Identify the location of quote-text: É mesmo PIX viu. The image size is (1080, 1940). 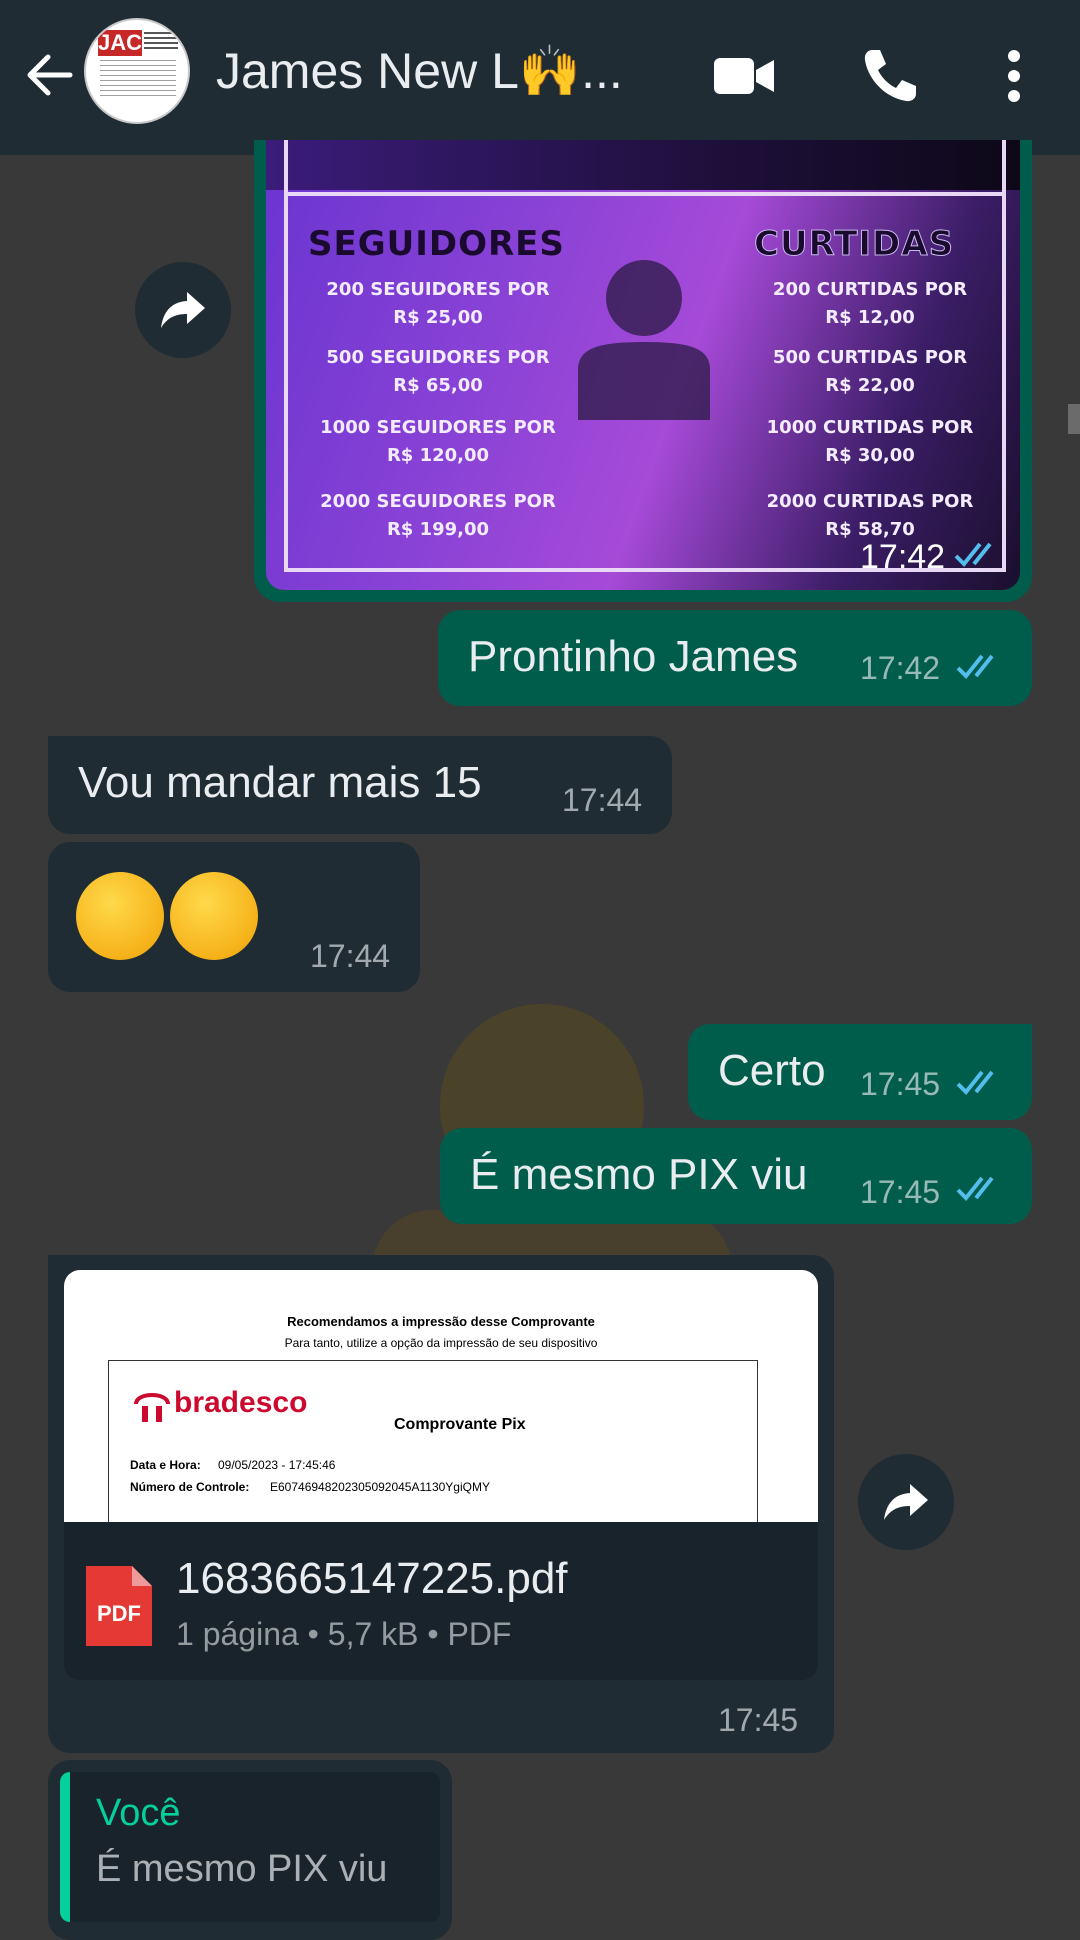
(242, 1869).